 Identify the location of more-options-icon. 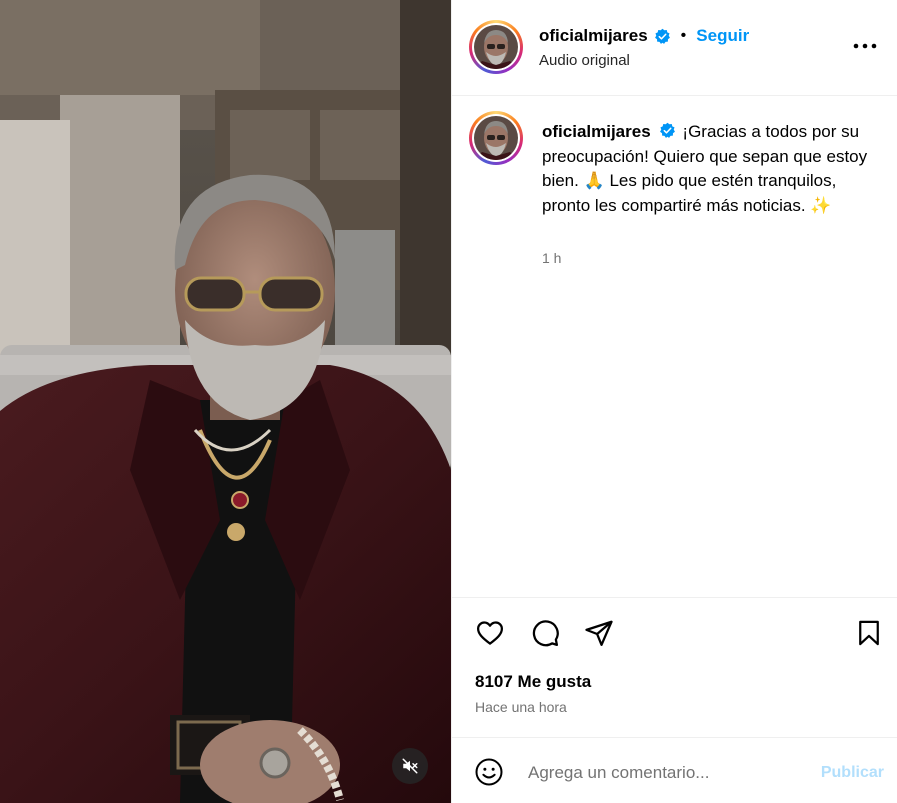
(865, 46).